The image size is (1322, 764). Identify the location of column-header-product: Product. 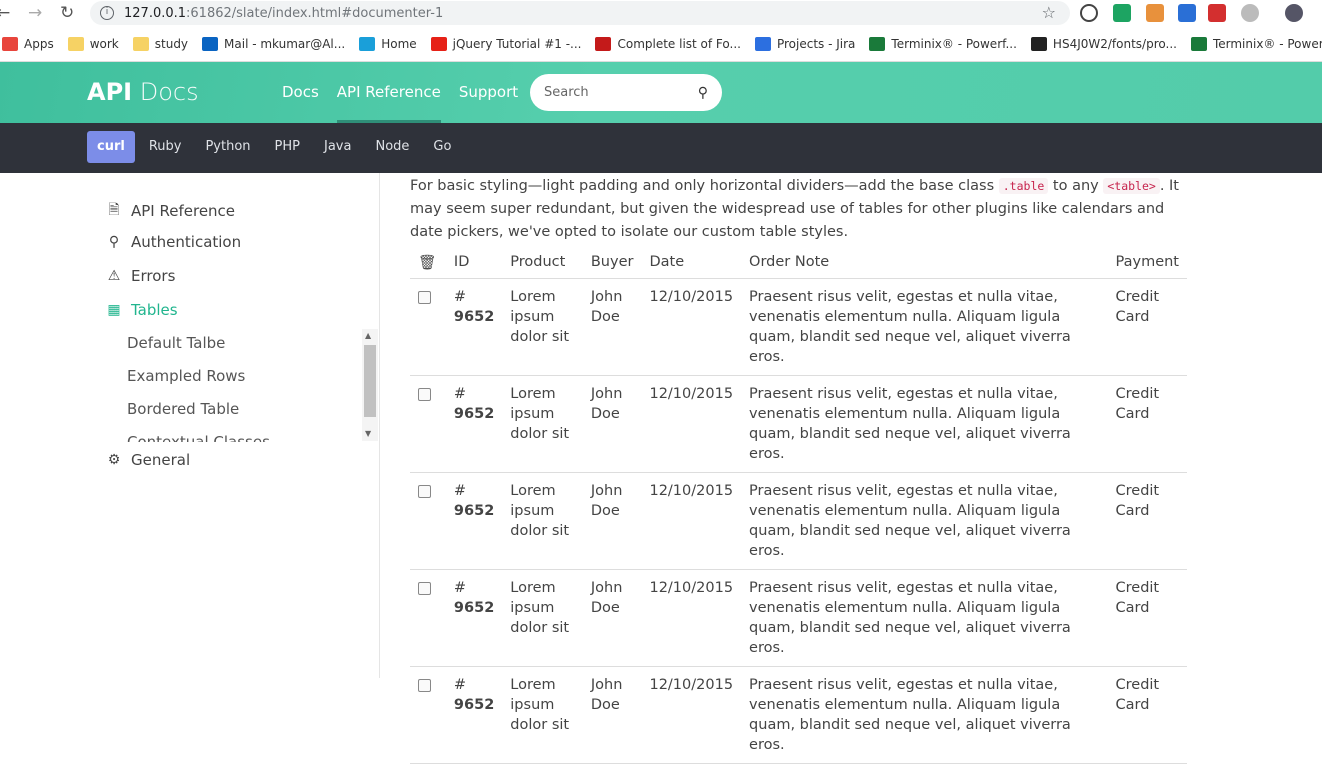
(542, 263).